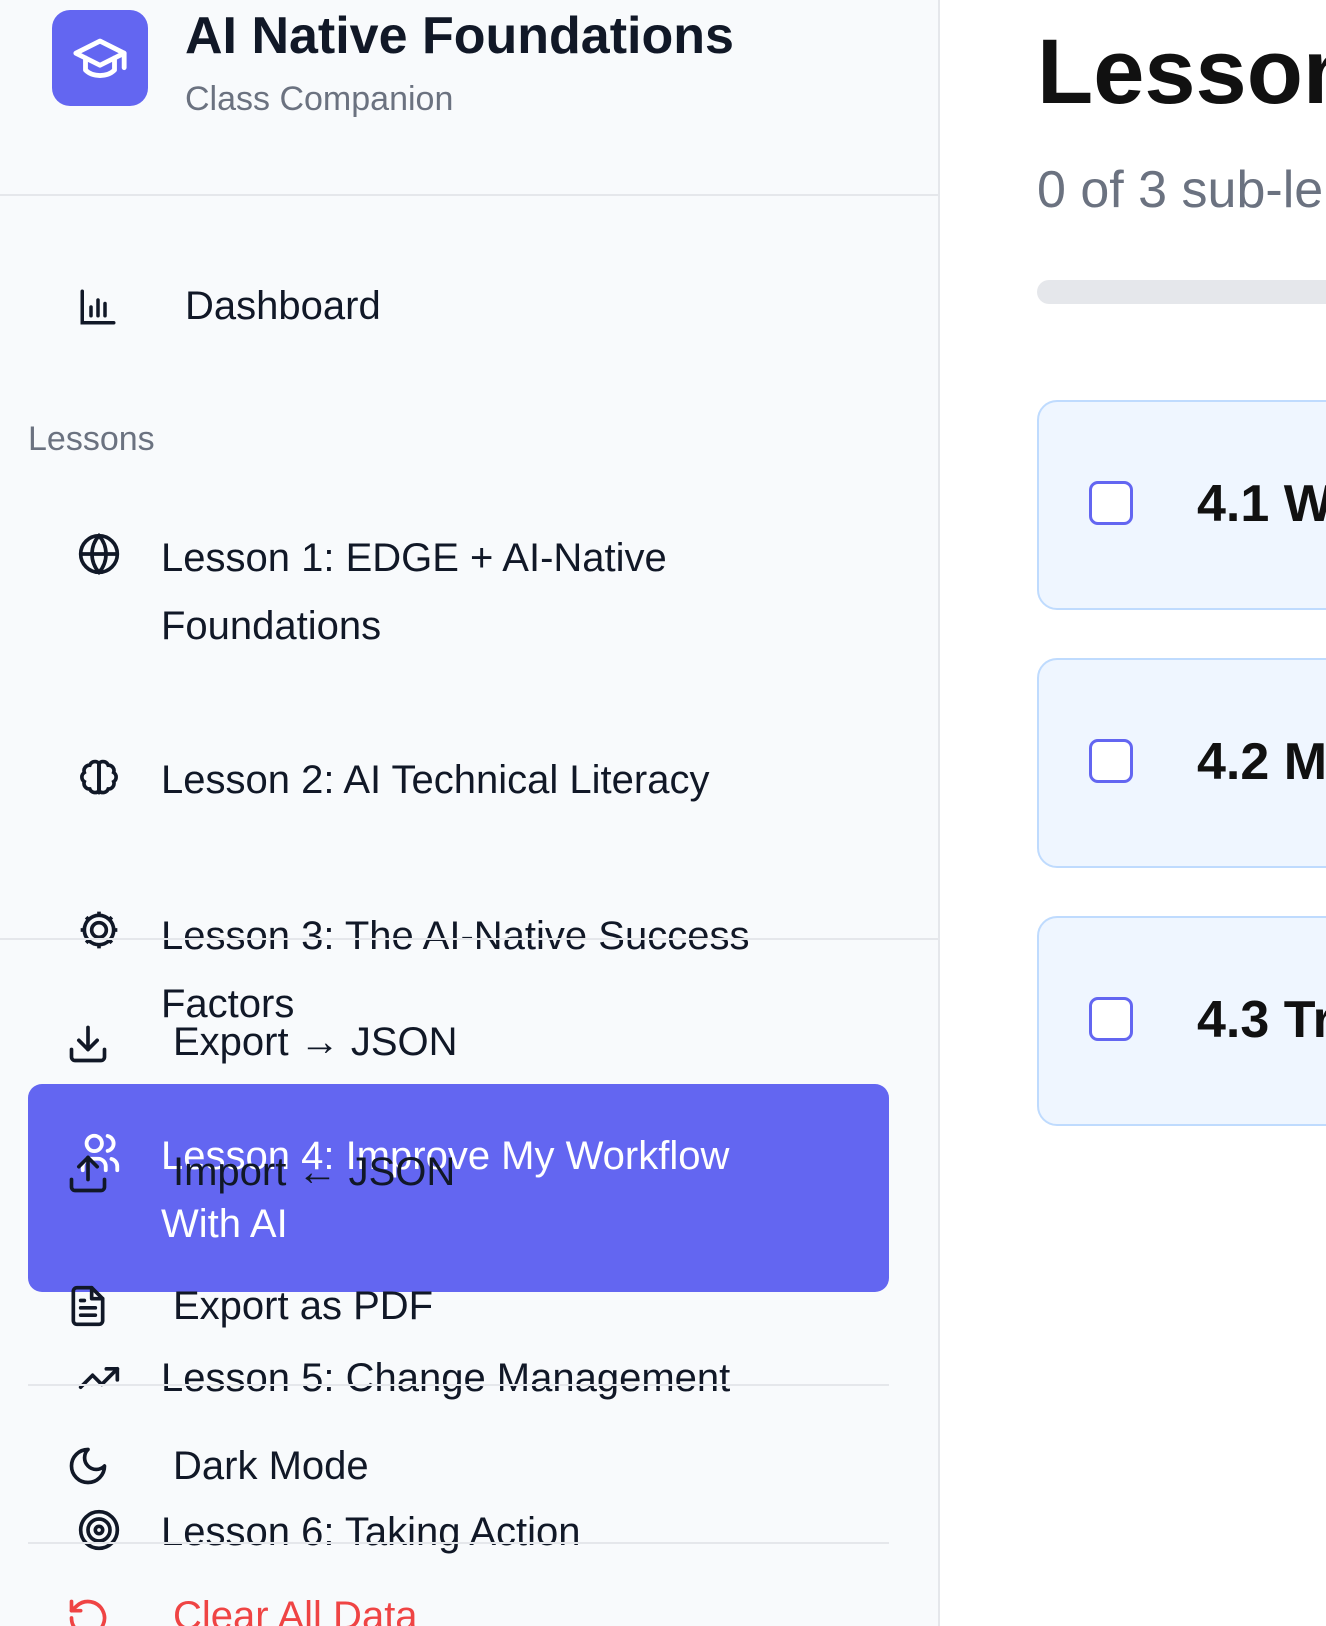 The width and height of the screenshot is (1326, 1626). What do you see at coordinates (1180, 190) in the screenshot?
I see `progress-text: 0 of 3 sub-le` at bounding box center [1180, 190].